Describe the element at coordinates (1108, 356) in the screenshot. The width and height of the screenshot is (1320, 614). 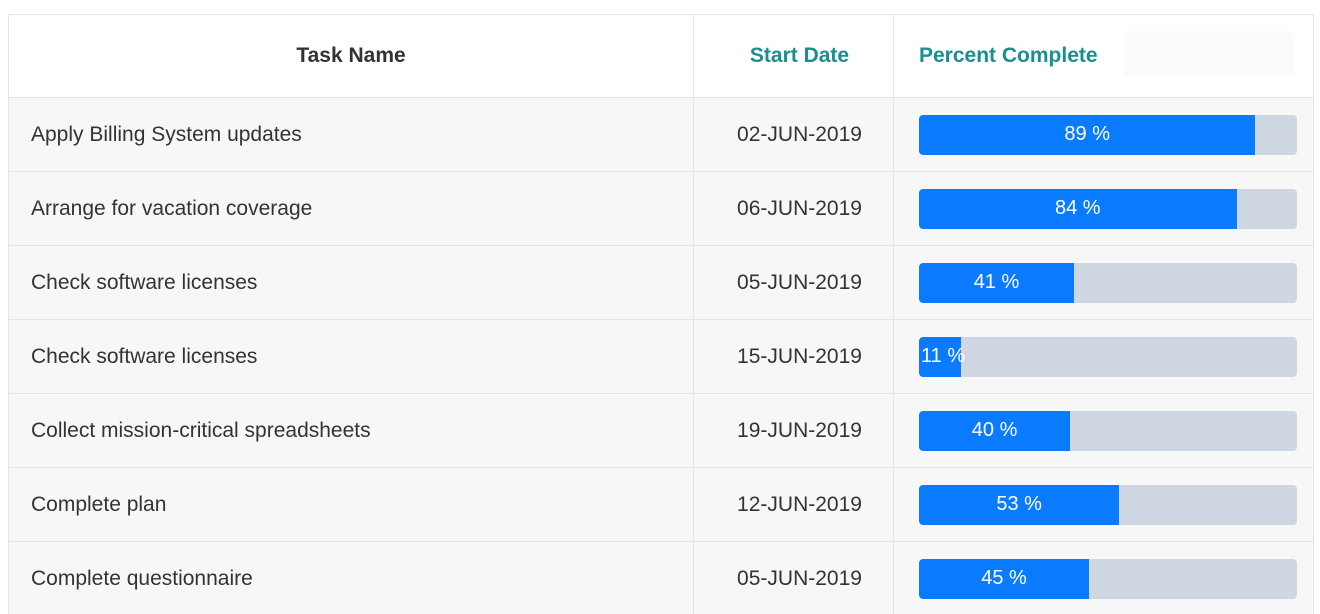
I see `progress-bar-track: 11 %` at that location.